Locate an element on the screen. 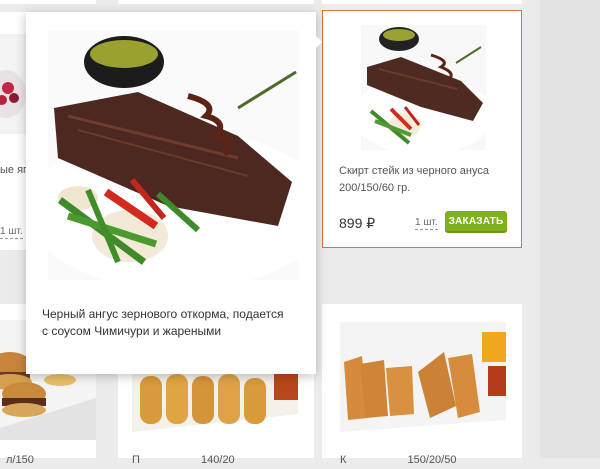  product-card-top-right is located at coordinates (422, 2).